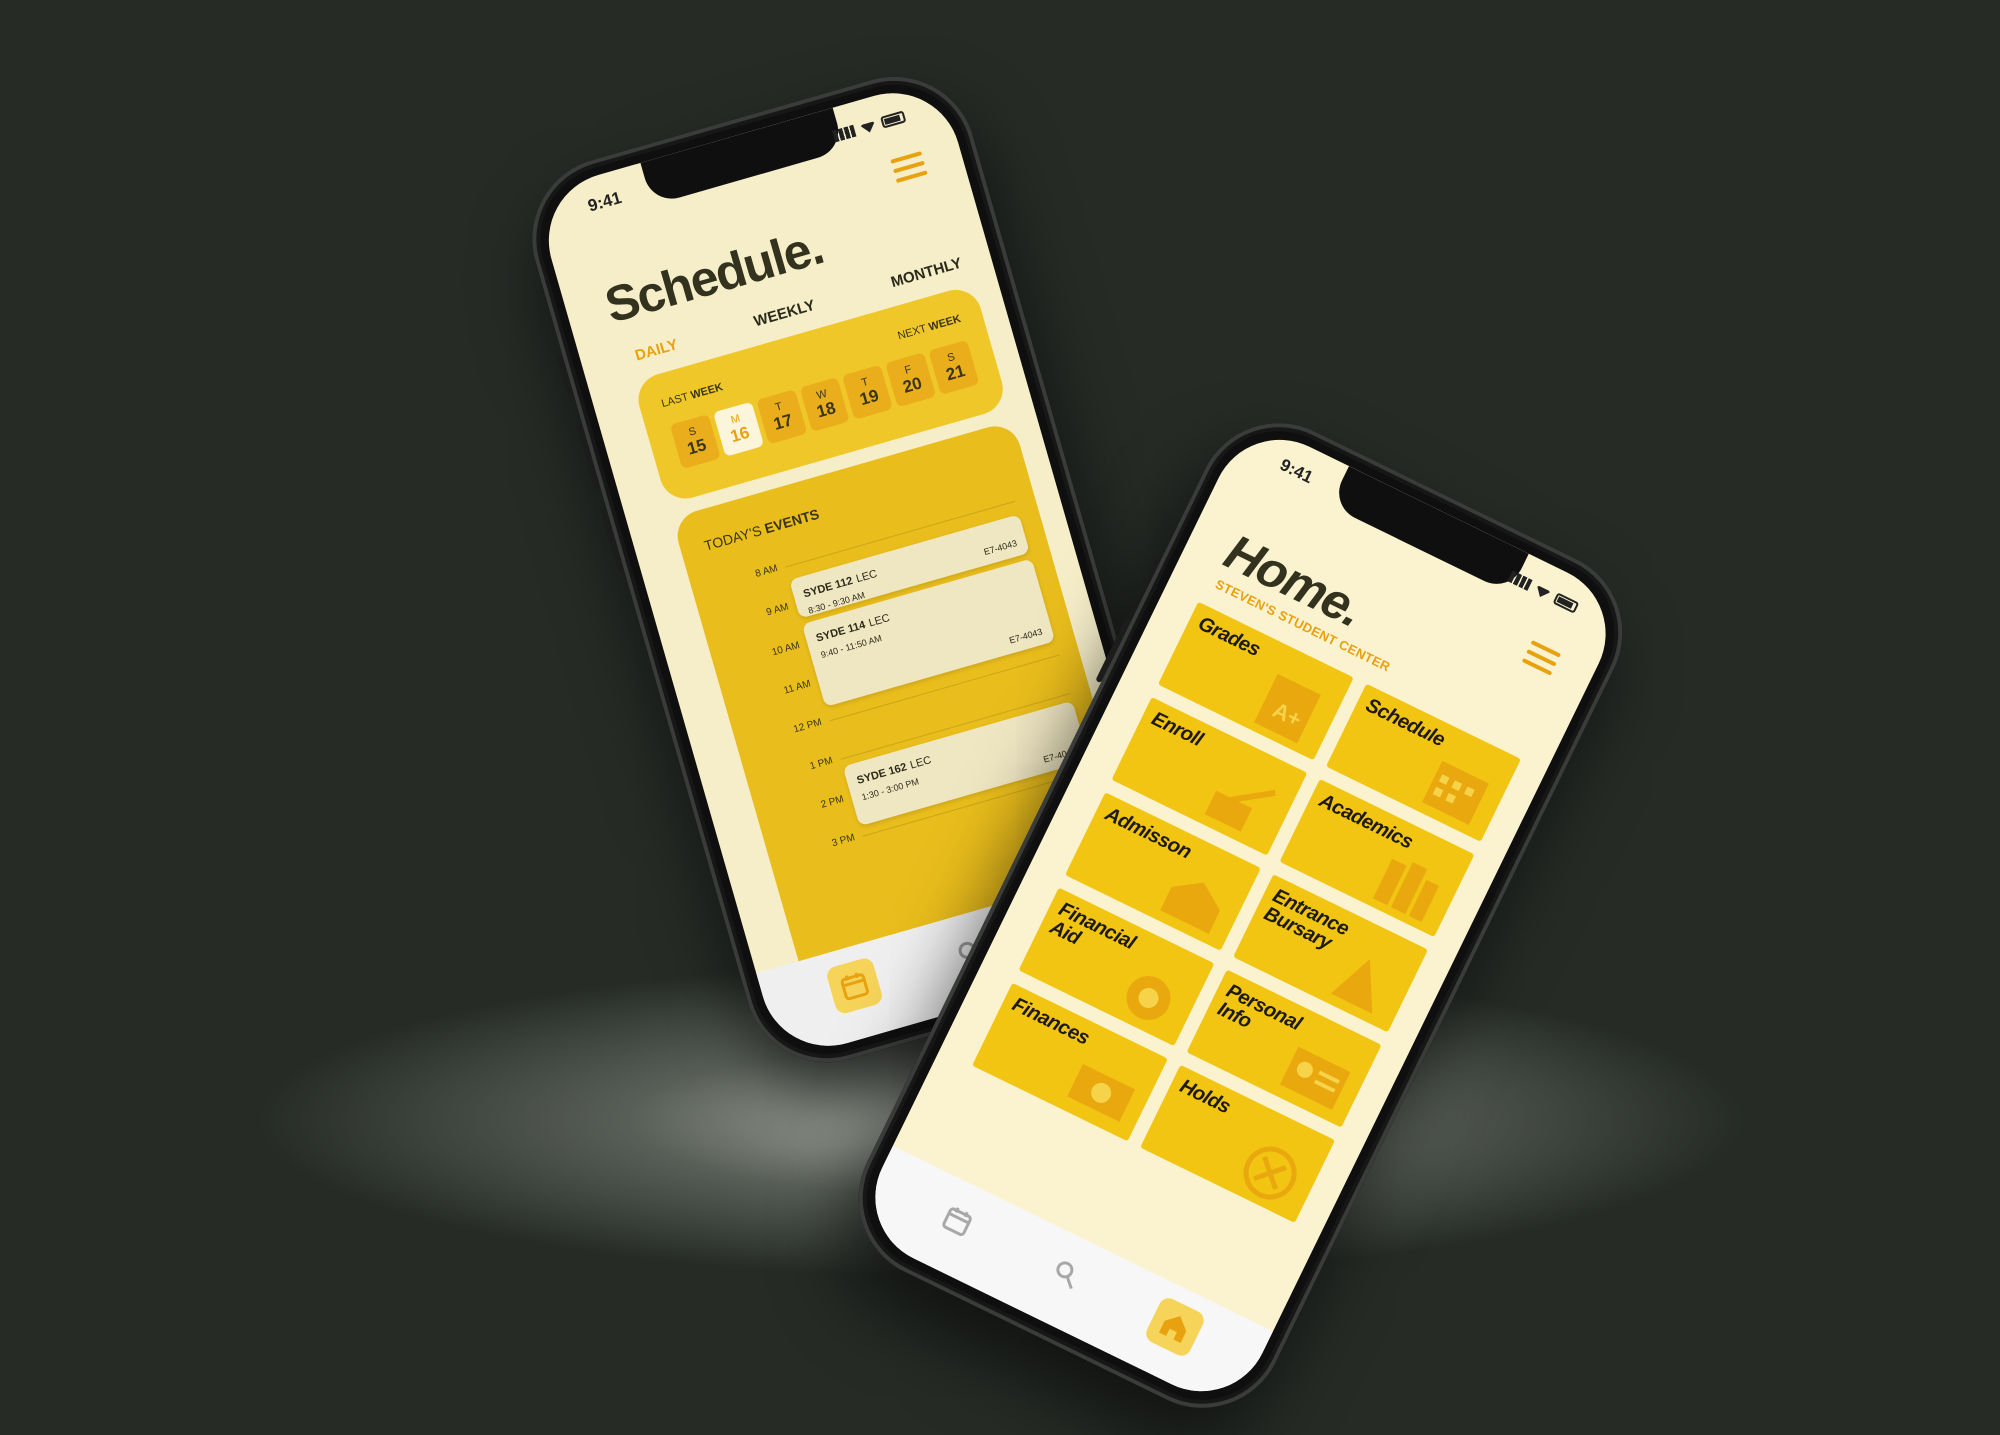  I want to click on day-button: S 21, so click(954, 367).